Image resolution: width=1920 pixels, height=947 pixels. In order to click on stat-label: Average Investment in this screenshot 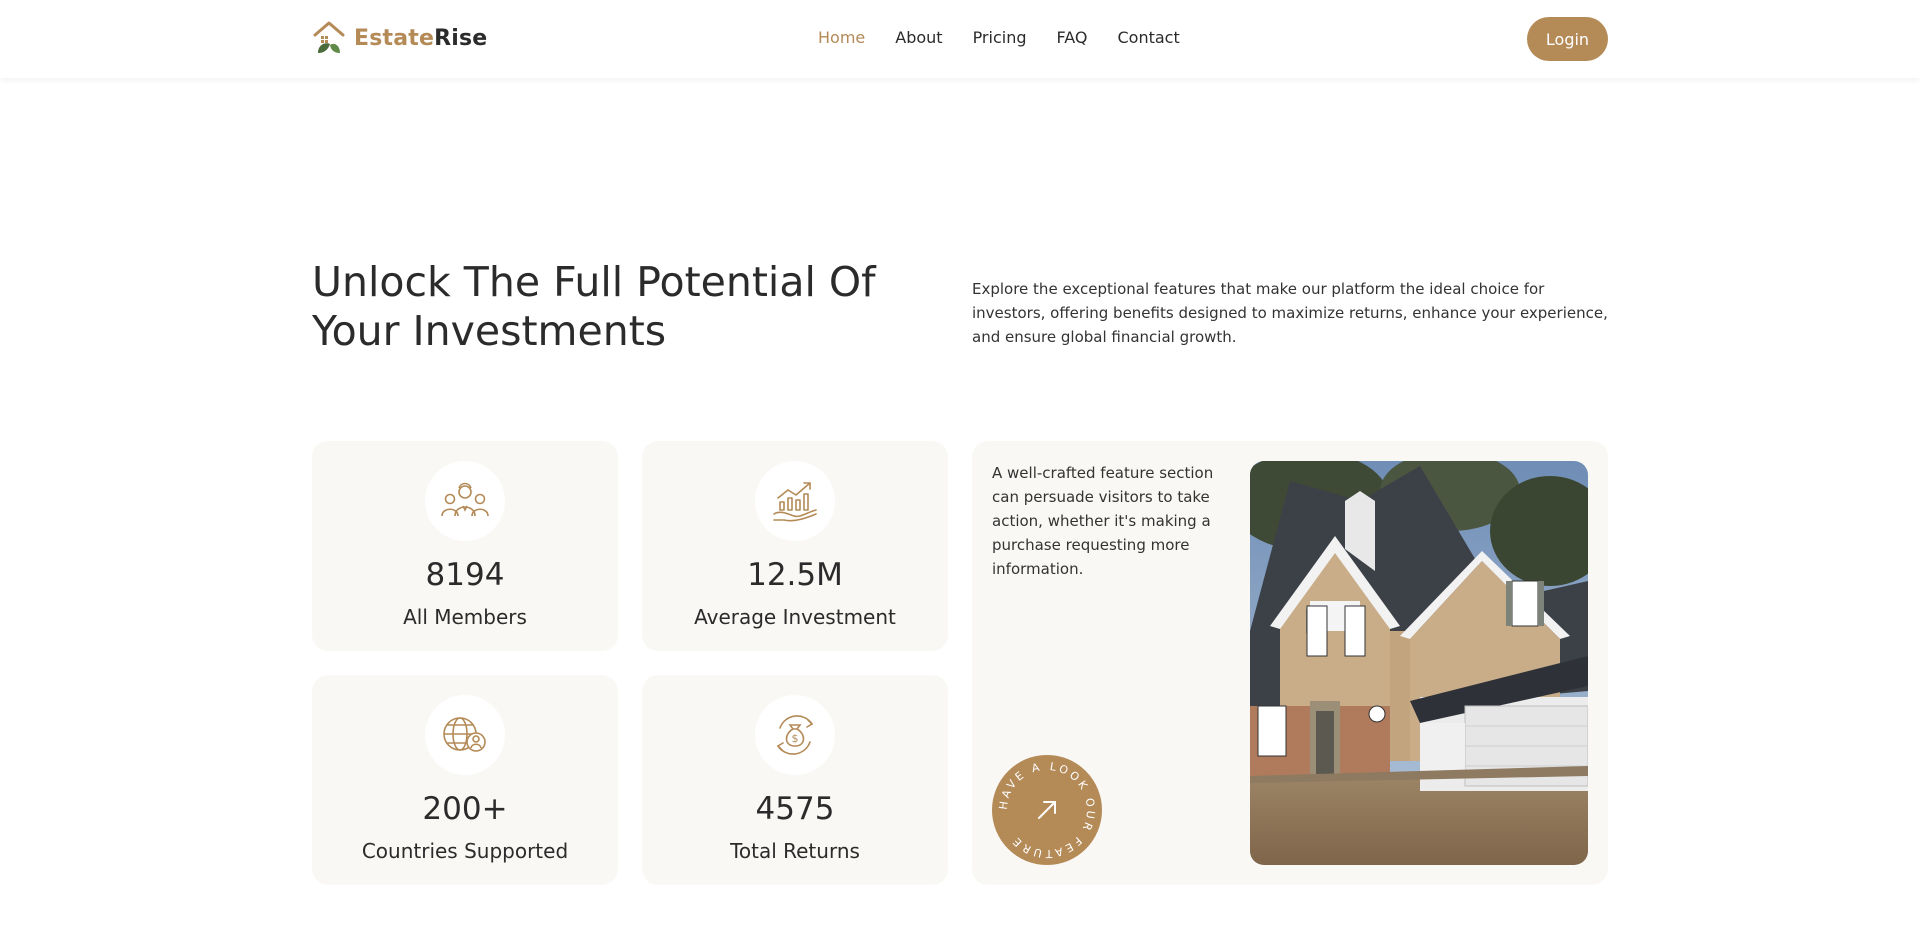, I will do `click(795, 617)`.